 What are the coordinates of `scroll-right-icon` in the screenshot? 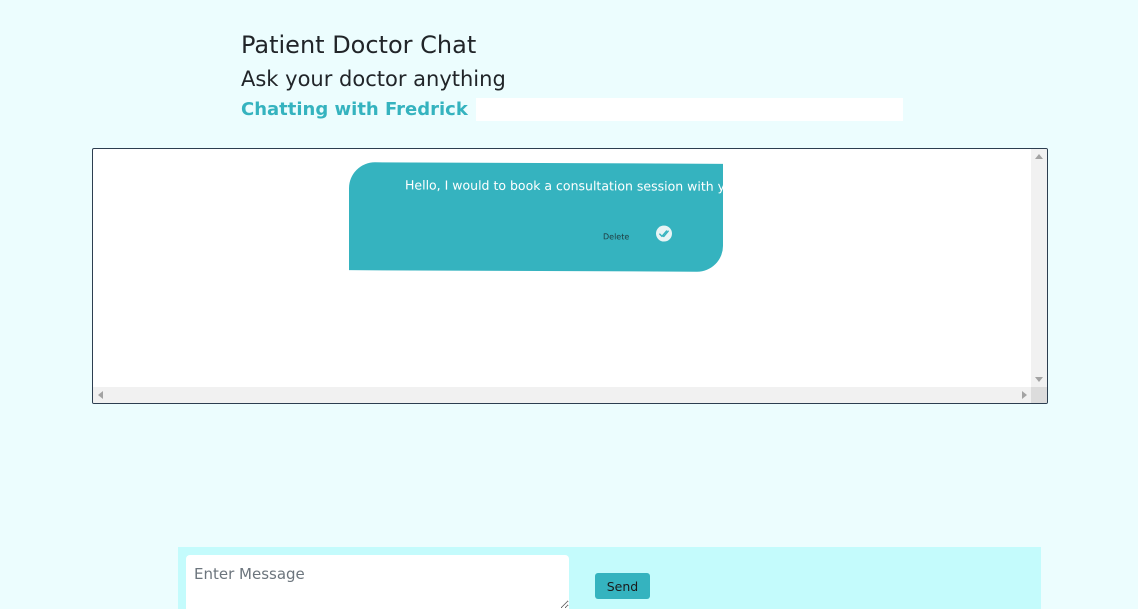 It's located at (1024, 395).